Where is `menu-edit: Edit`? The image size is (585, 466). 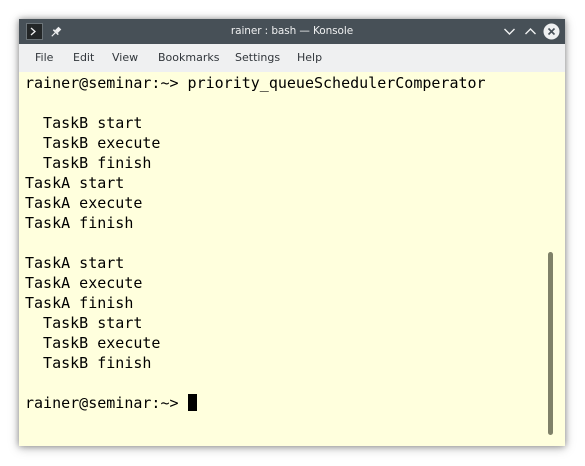
menu-edit: Edit is located at coordinates (83, 58).